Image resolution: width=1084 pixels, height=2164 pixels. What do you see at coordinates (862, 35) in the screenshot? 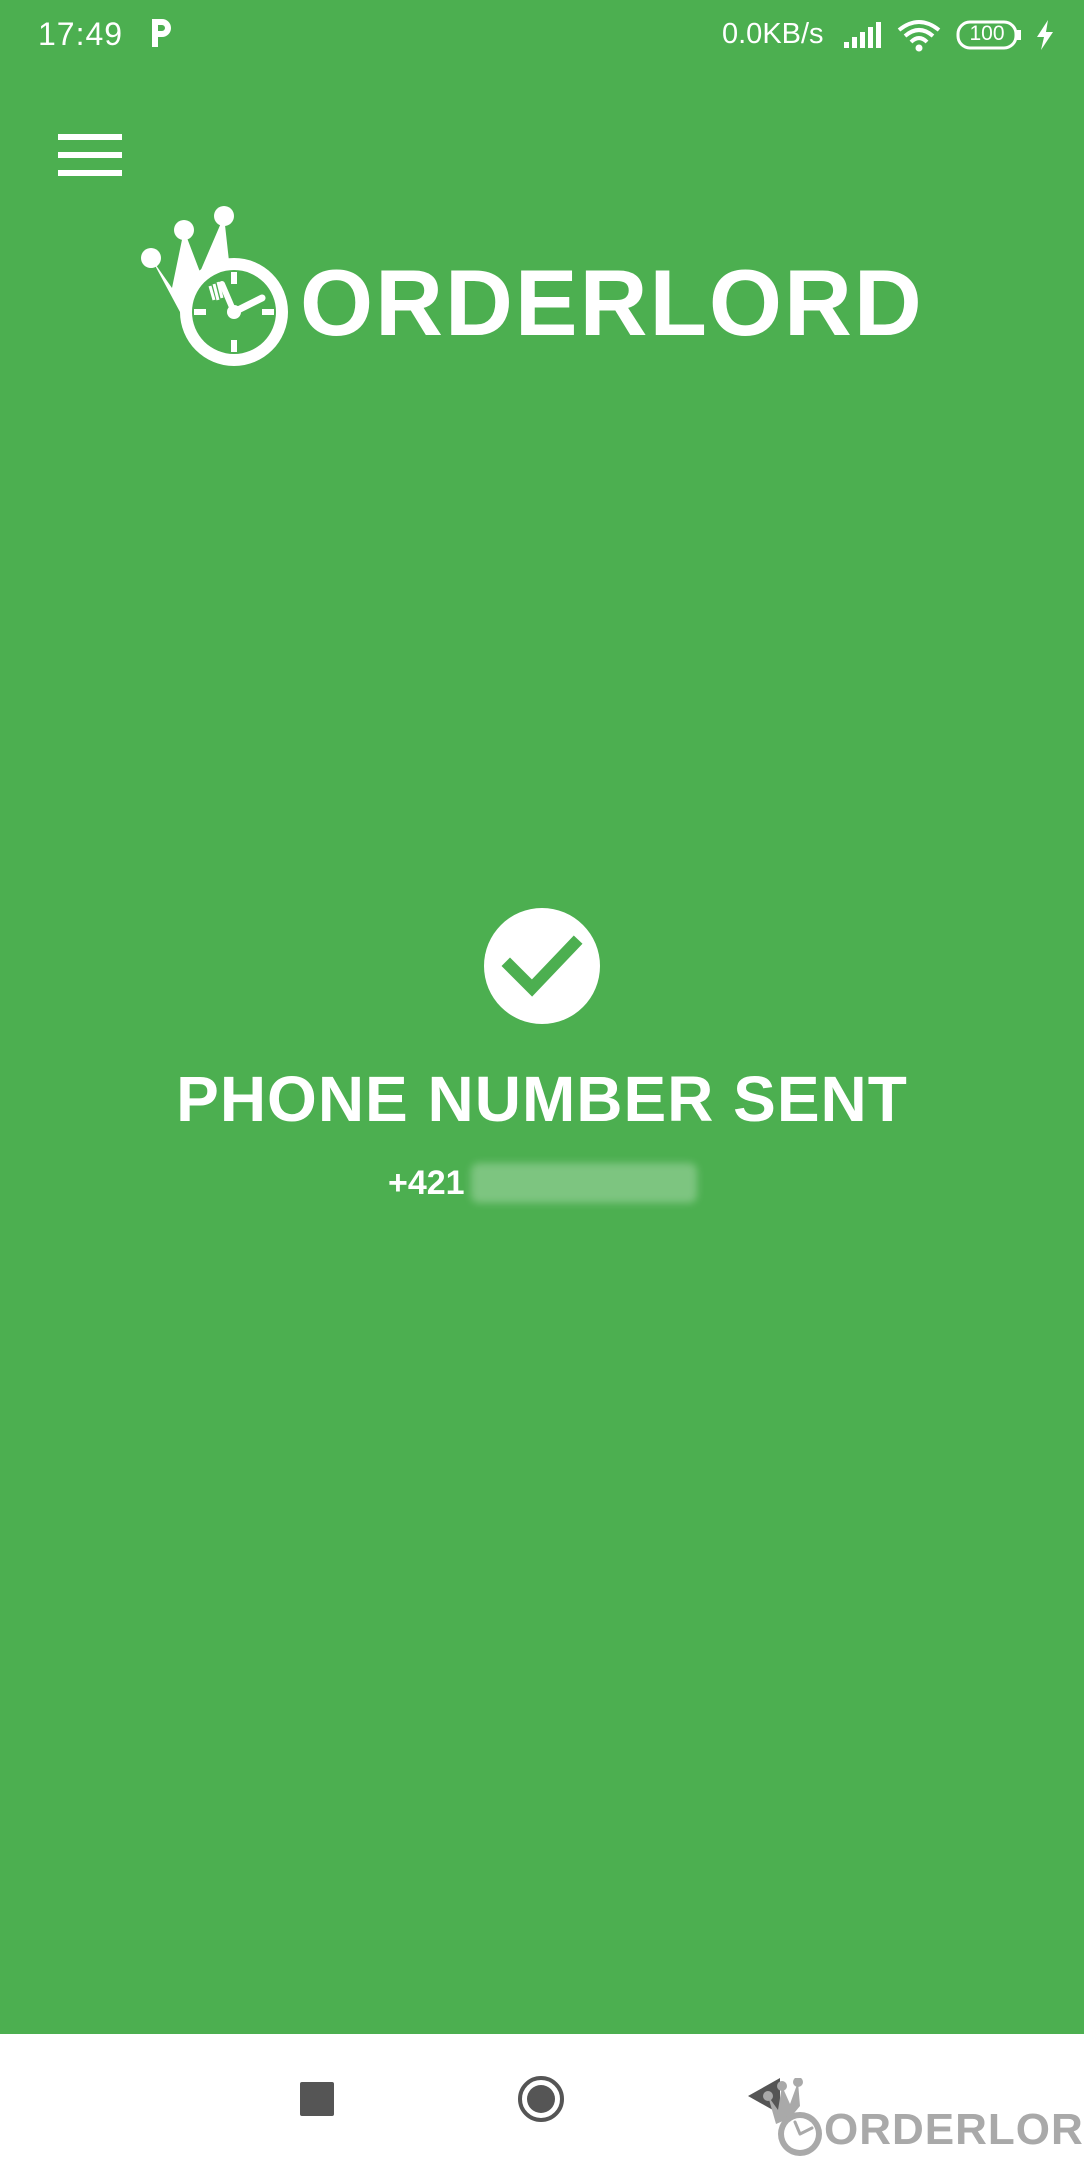
I see `signal-icon` at bounding box center [862, 35].